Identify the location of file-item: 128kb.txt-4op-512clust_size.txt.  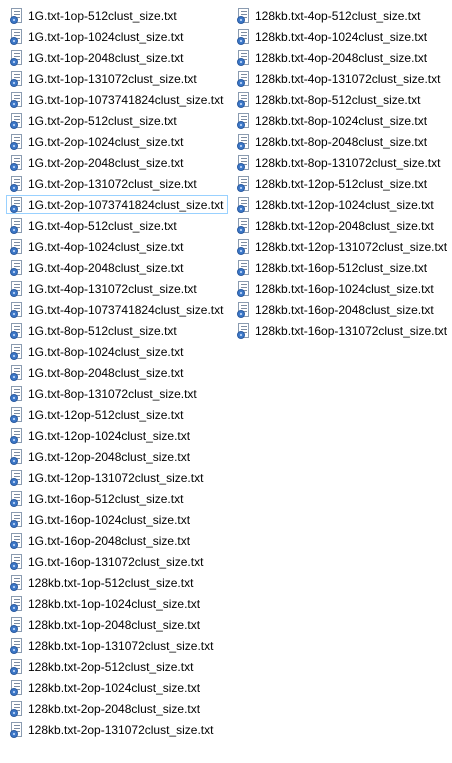
(329, 15).